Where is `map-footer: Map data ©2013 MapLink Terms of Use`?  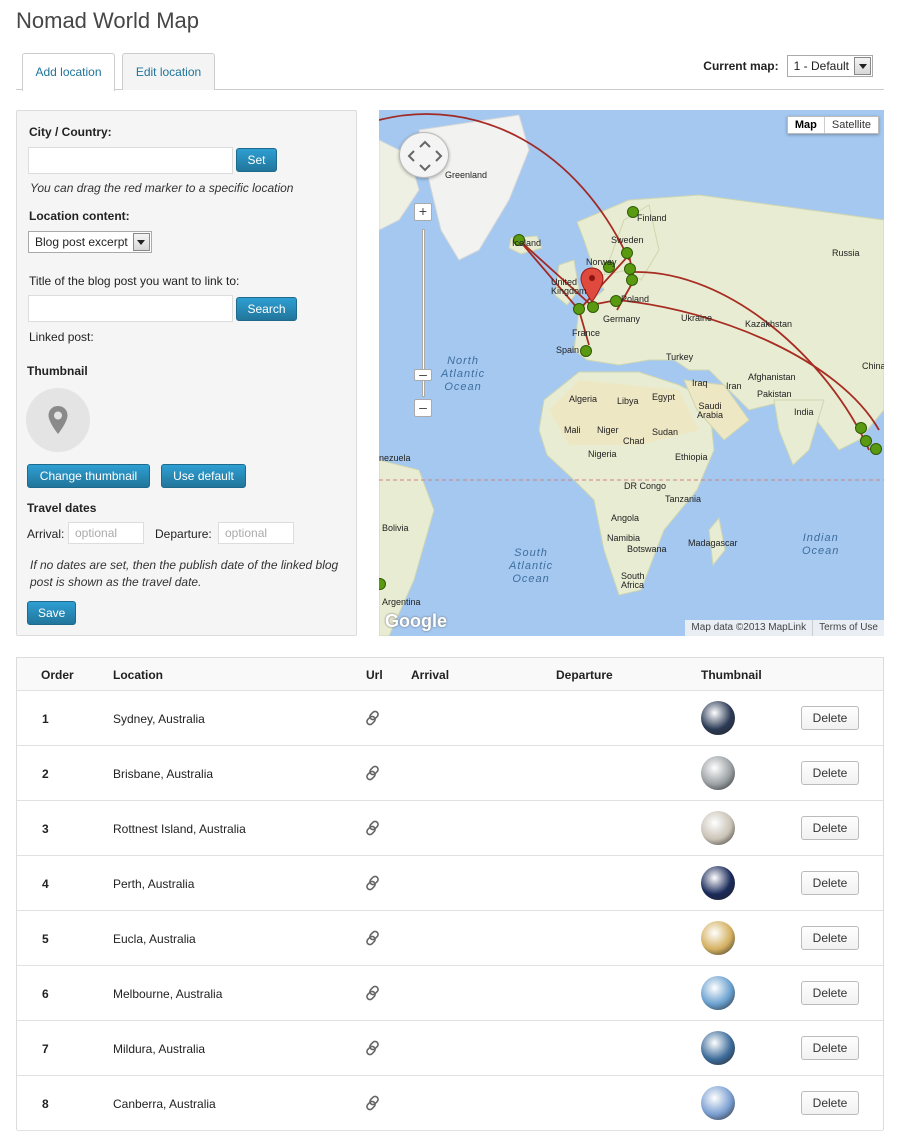 map-footer: Map data ©2013 MapLink Terms of Use is located at coordinates (784, 628).